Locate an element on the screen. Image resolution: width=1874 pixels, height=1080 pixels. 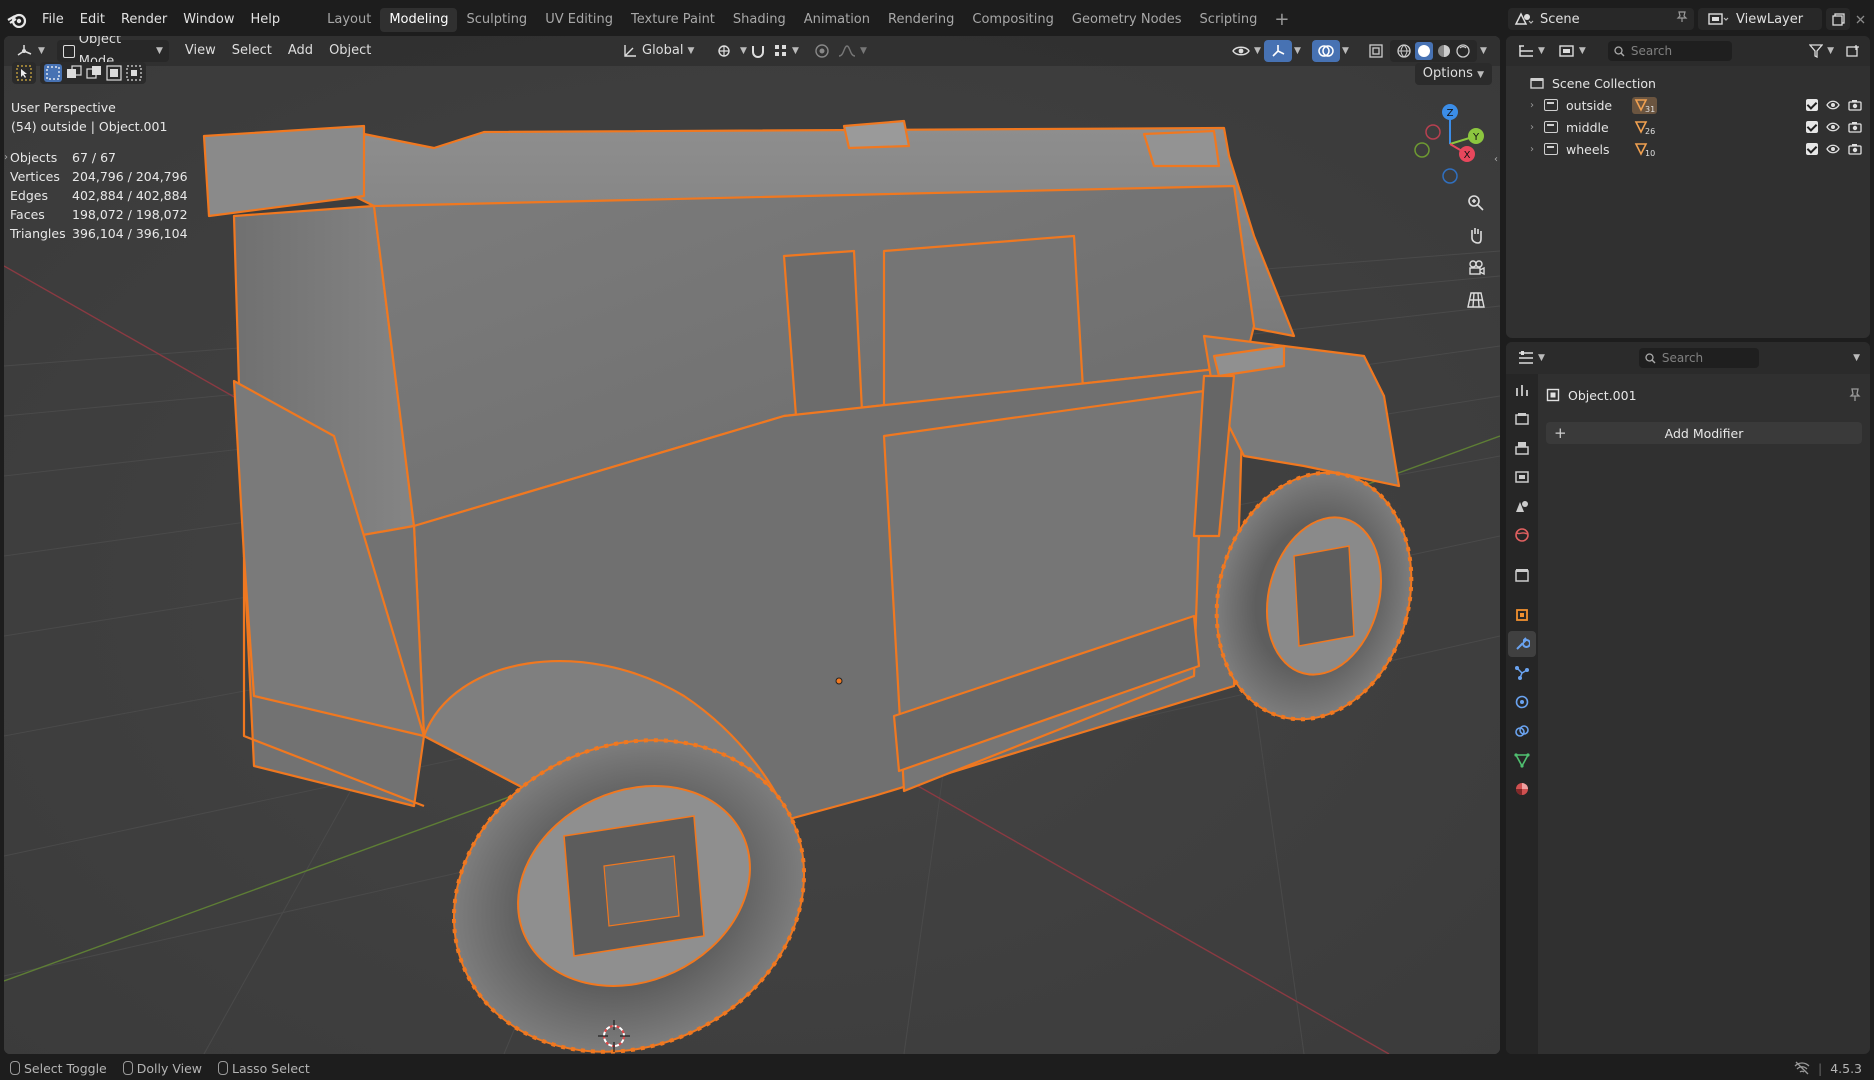
collection-row-outside: › outside 31 is located at coordinates (1688, 105).